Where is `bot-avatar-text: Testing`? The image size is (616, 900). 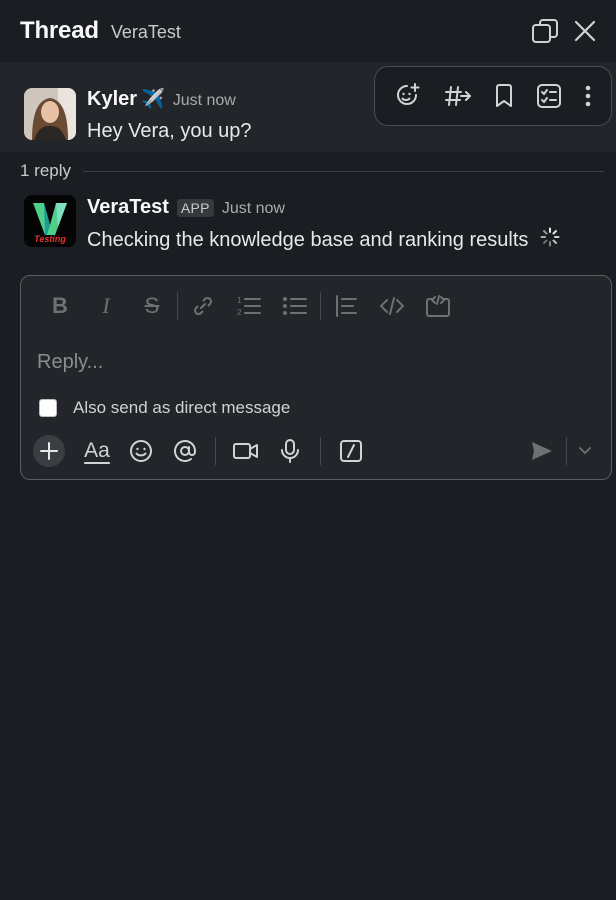
bot-avatar-text: Testing is located at coordinates (50, 239).